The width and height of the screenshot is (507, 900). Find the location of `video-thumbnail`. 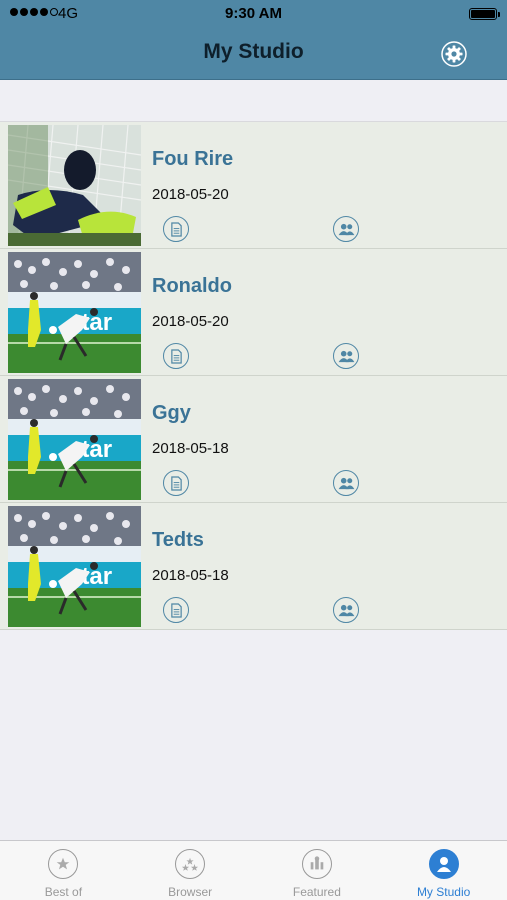

video-thumbnail is located at coordinates (74, 185).